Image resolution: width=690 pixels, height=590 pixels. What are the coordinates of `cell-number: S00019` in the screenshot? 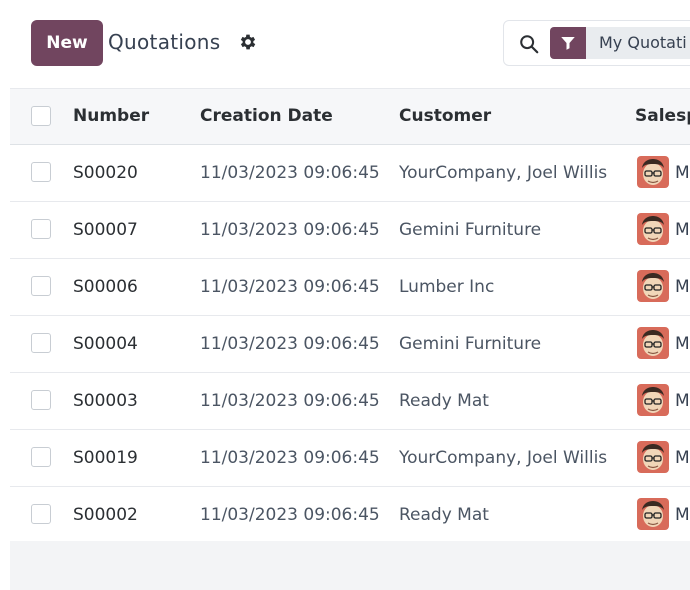 It's located at (105, 458).